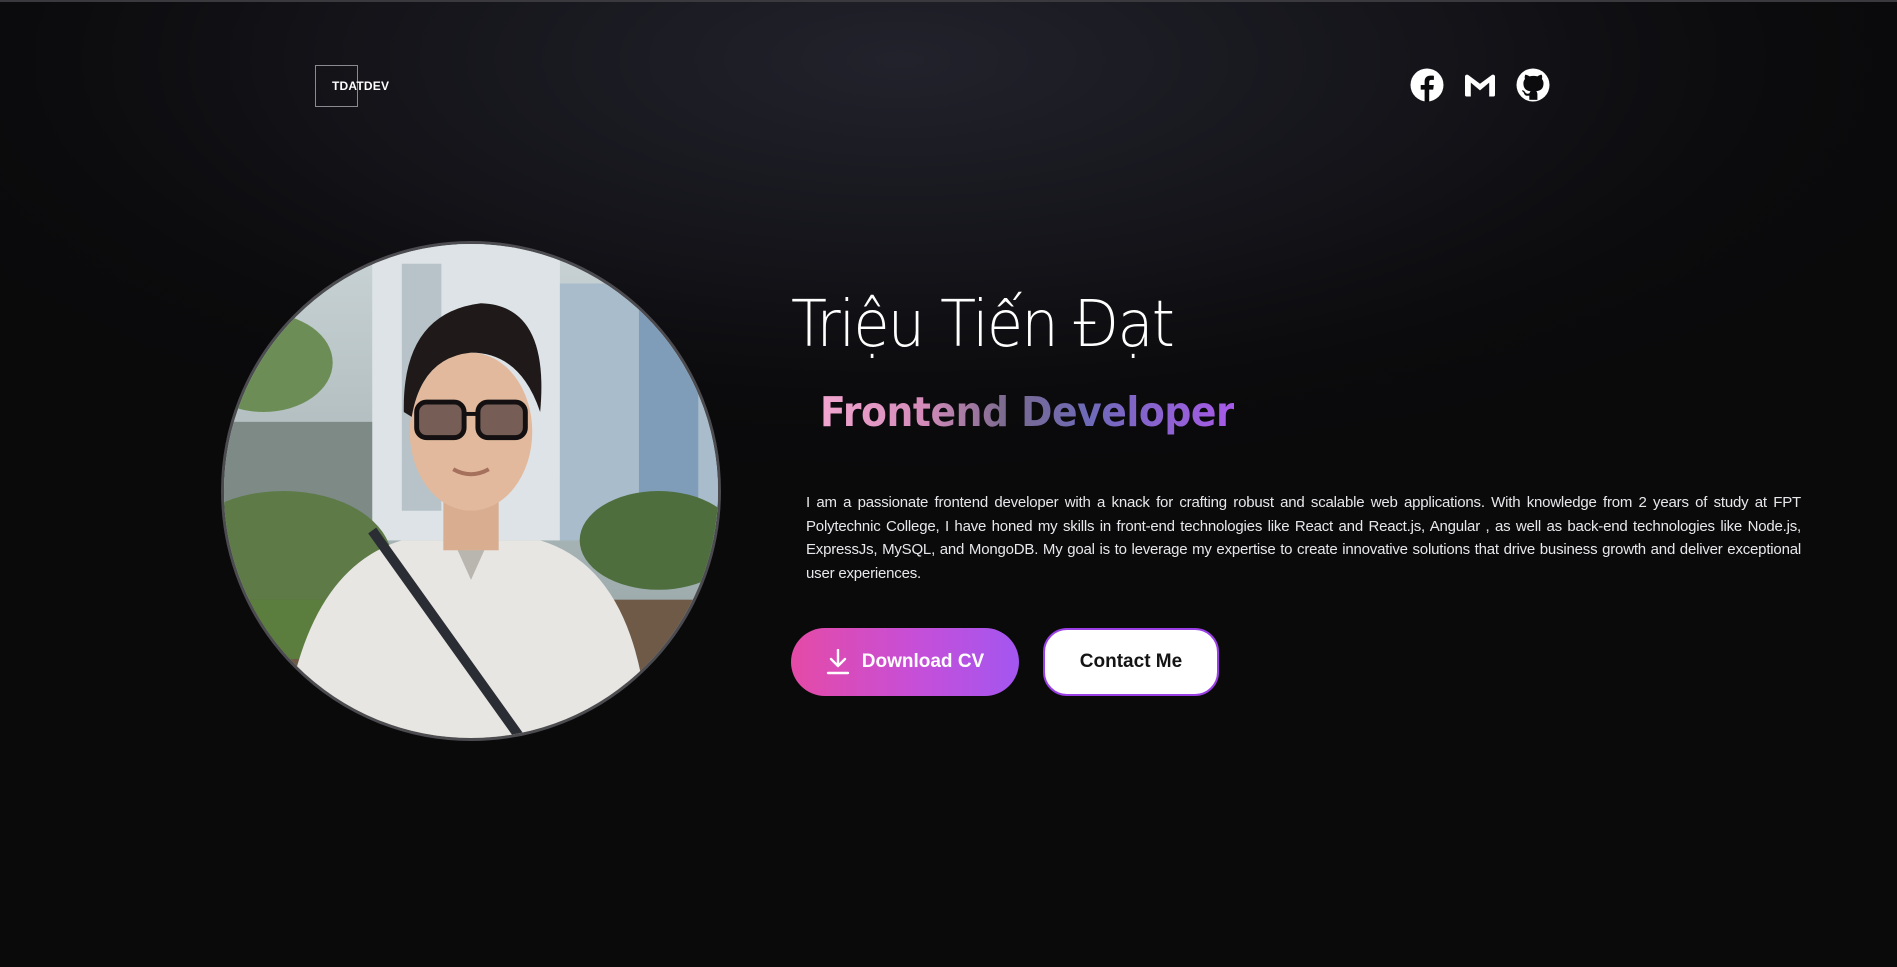  Describe the element at coordinates (1131, 662) in the screenshot. I see `contact-me-button: Contact Me` at that location.